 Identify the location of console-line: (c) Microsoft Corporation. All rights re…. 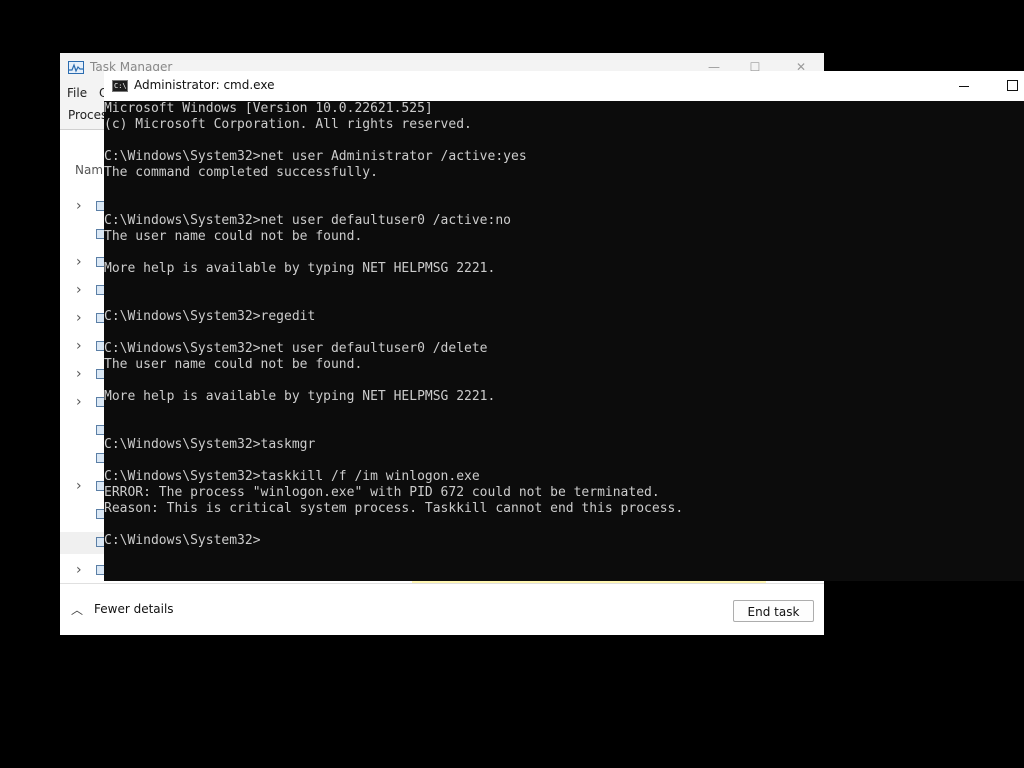
(288, 124).